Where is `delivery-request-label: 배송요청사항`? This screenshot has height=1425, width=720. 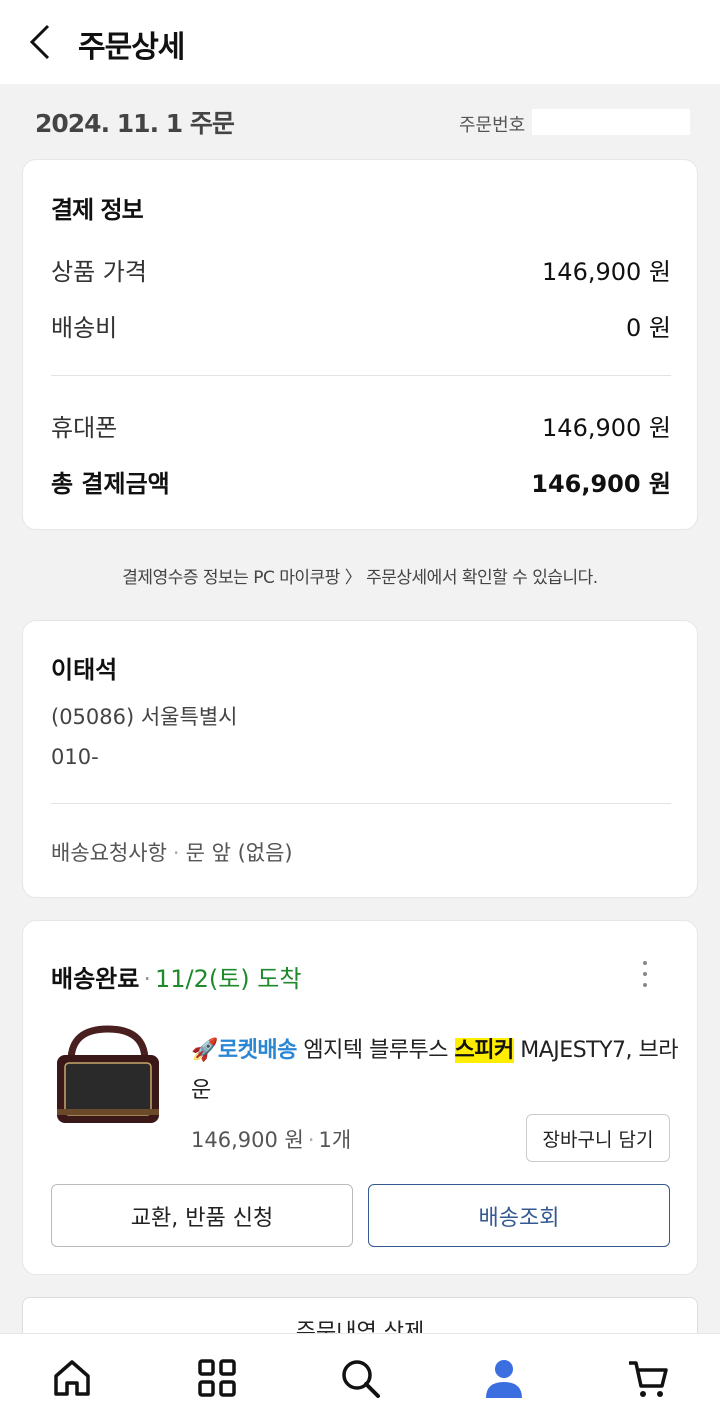 delivery-request-label: 배송요청사항 is located at coordinates (109, 853).